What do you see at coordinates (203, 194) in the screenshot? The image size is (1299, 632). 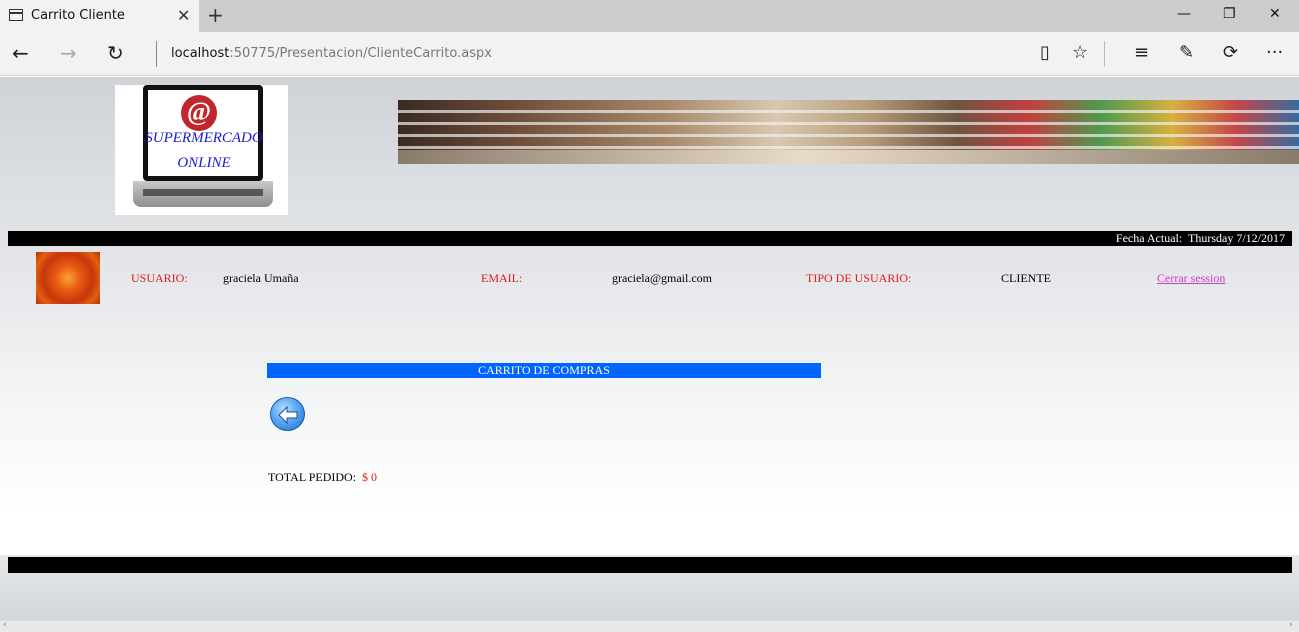 I see `laptop-base` at bounding box center [203, 194].